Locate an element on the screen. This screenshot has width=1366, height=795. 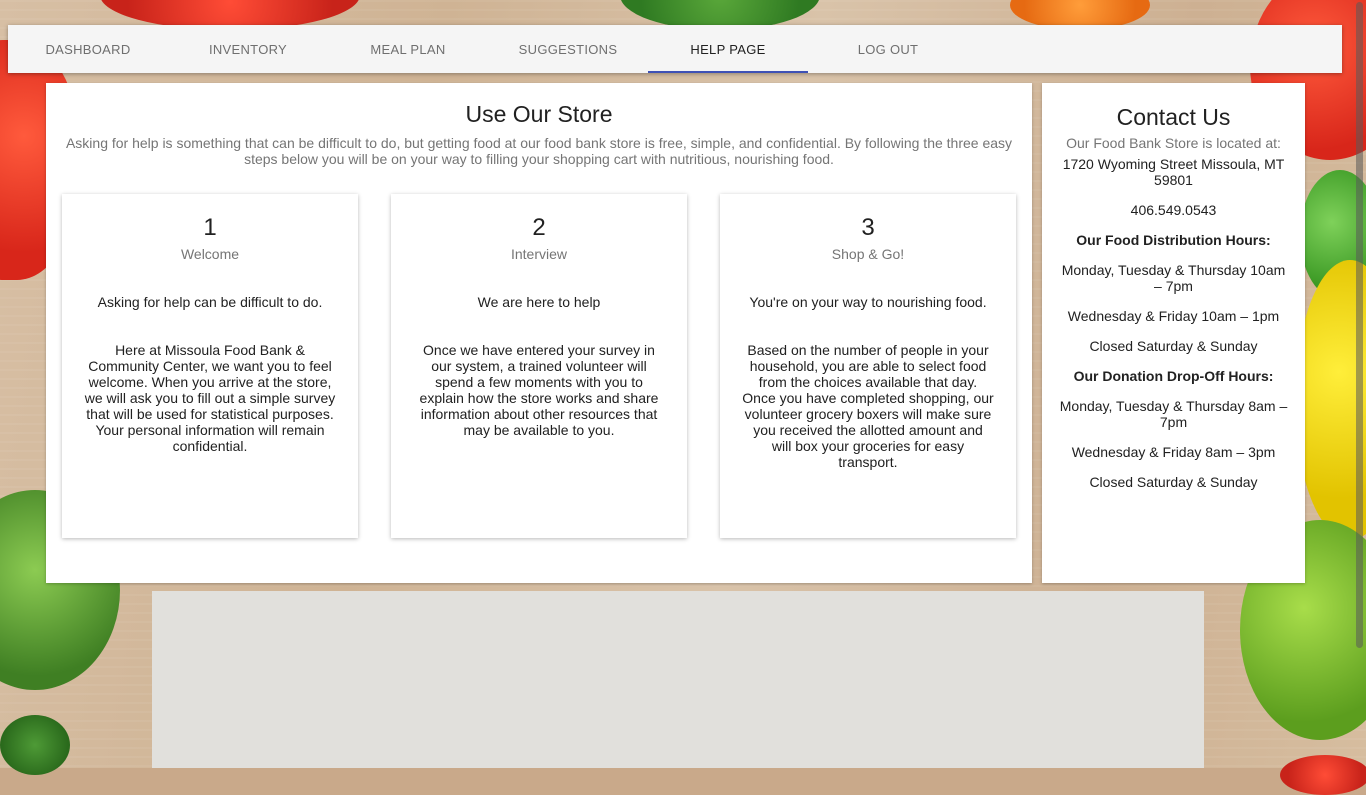
scrollbar-thumb is located at coordinates (1359, 325).